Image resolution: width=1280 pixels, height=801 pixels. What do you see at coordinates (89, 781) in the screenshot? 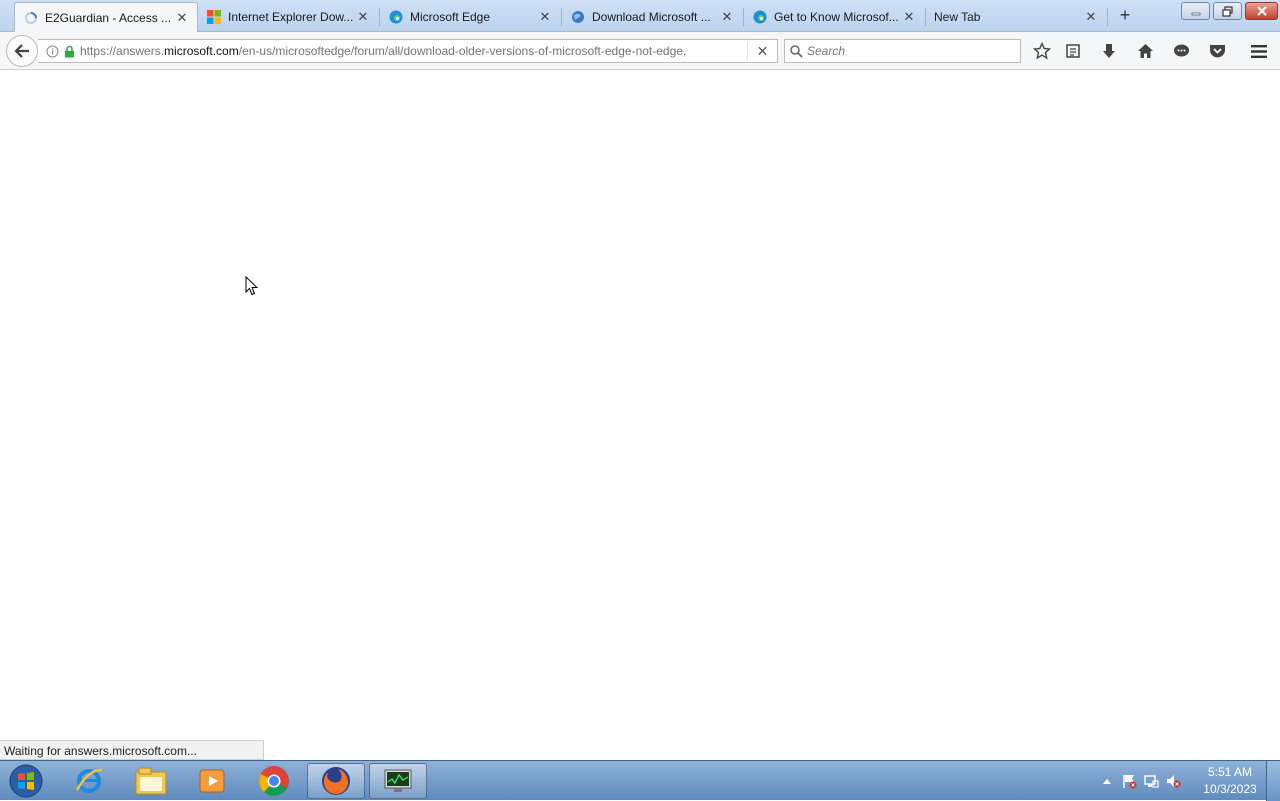
I see `internet-explorer-taskbar-icon` at bounding box center [89, 781].